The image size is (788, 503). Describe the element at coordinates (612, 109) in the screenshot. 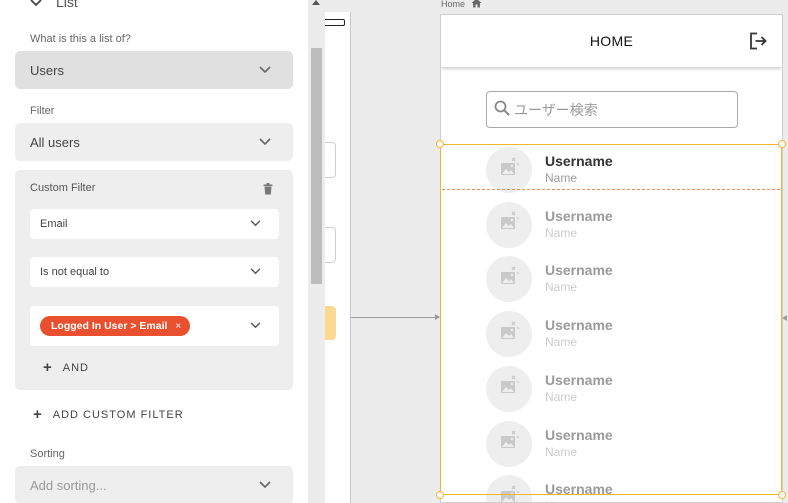

I see `user-search-input: ユーザー検索` at that location.